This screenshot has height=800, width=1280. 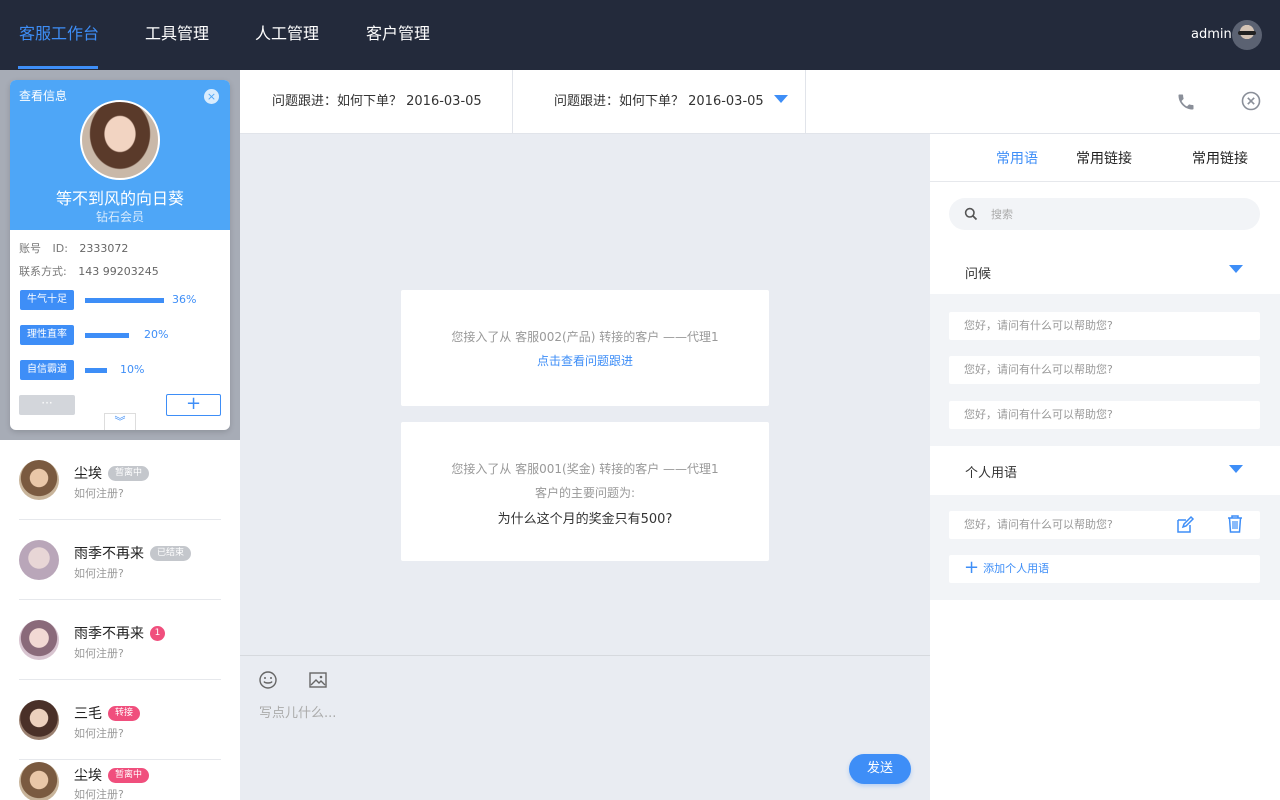 I want to click on admin-username: admin, so click(x=1211, y=34).